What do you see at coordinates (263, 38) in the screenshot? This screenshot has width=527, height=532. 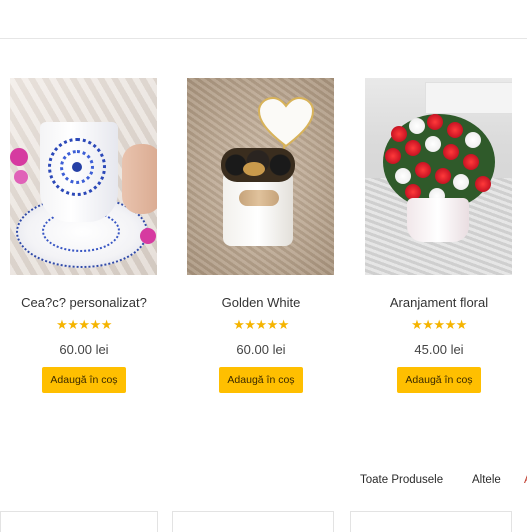 I see `header-divider` at bounding box center [263, 38].